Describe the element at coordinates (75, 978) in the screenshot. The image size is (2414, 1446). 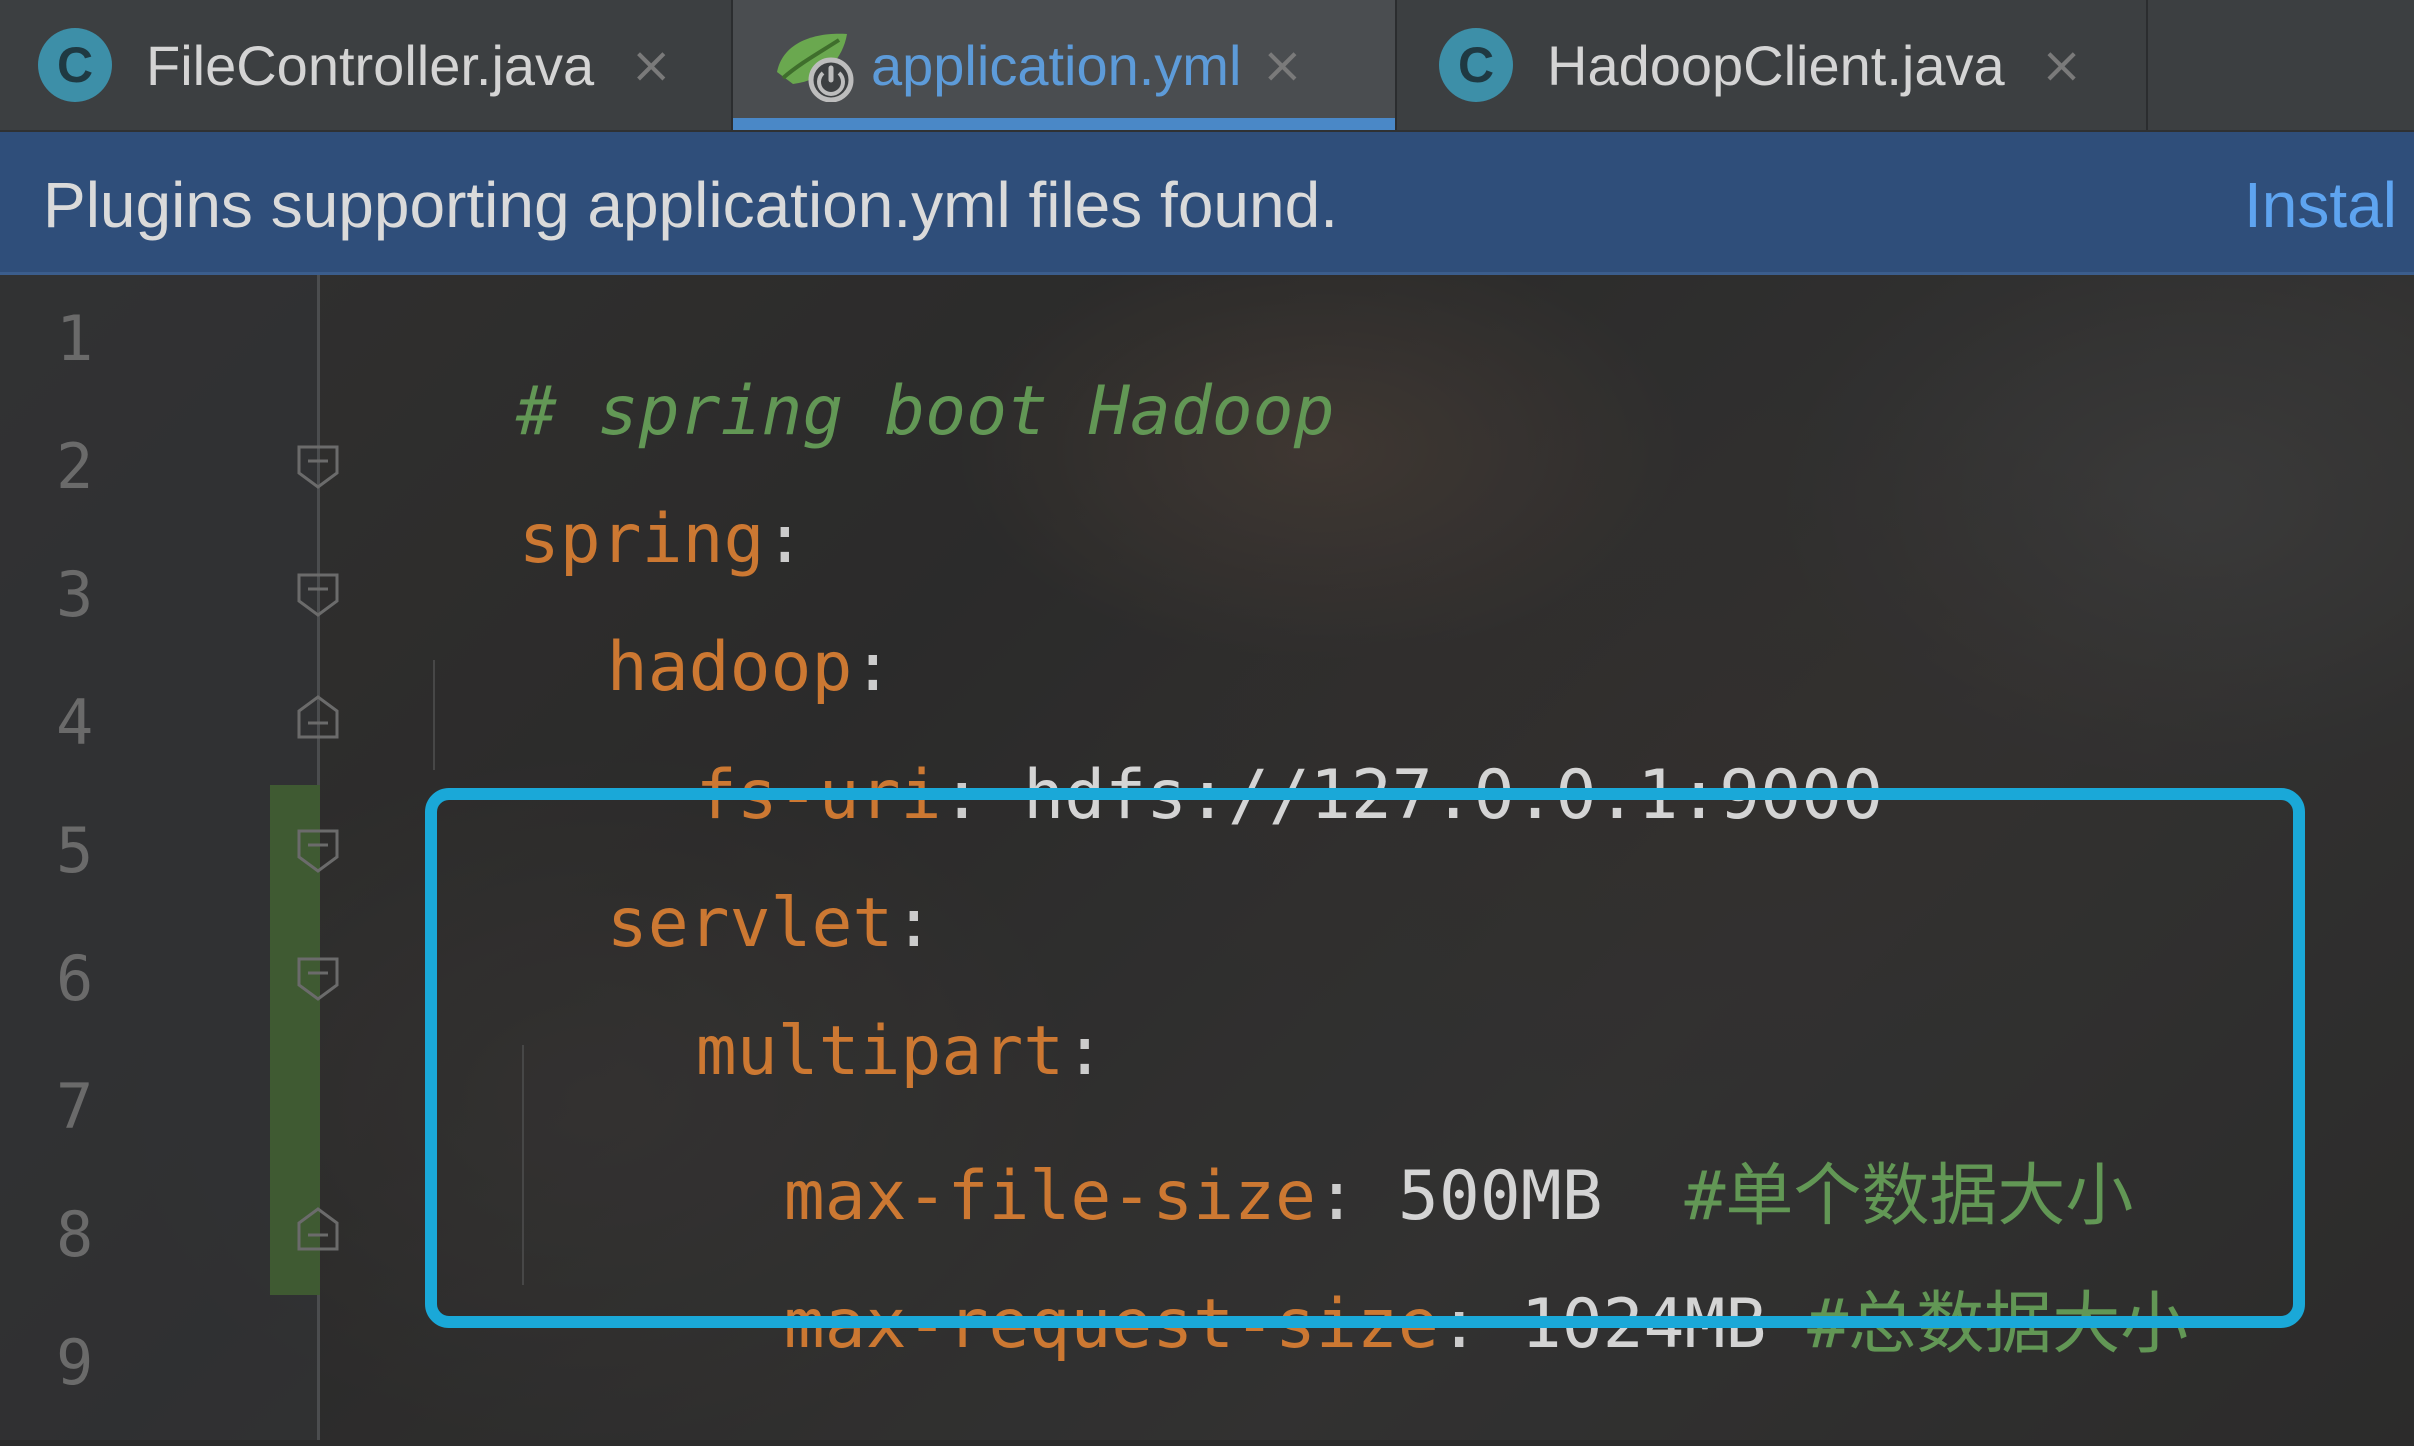
I see `line-number: 6` at that location.